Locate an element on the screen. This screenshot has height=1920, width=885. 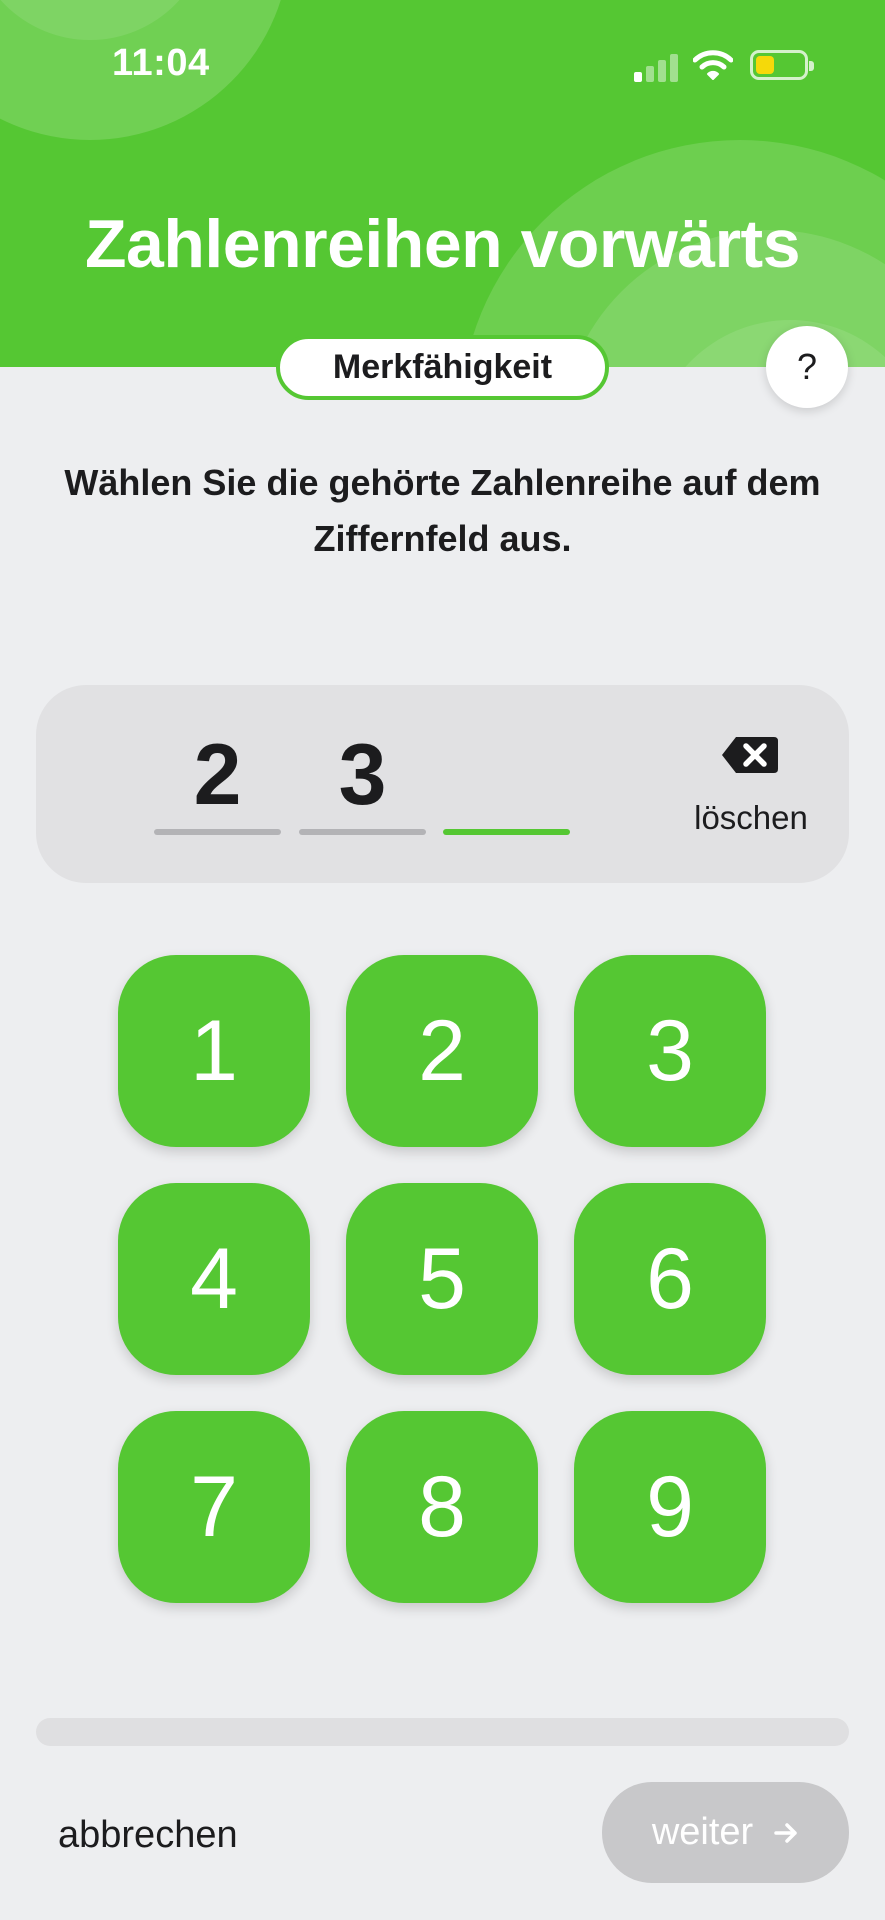
wifi-icon is located at coordinates (713, 65).